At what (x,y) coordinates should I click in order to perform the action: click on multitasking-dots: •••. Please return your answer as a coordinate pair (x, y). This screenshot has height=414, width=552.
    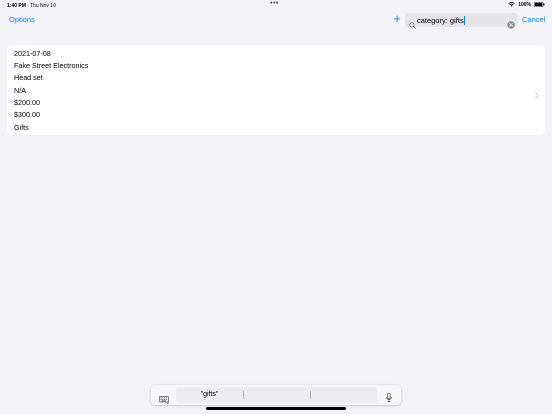
    Looking at the image, I should click on (274, 3).